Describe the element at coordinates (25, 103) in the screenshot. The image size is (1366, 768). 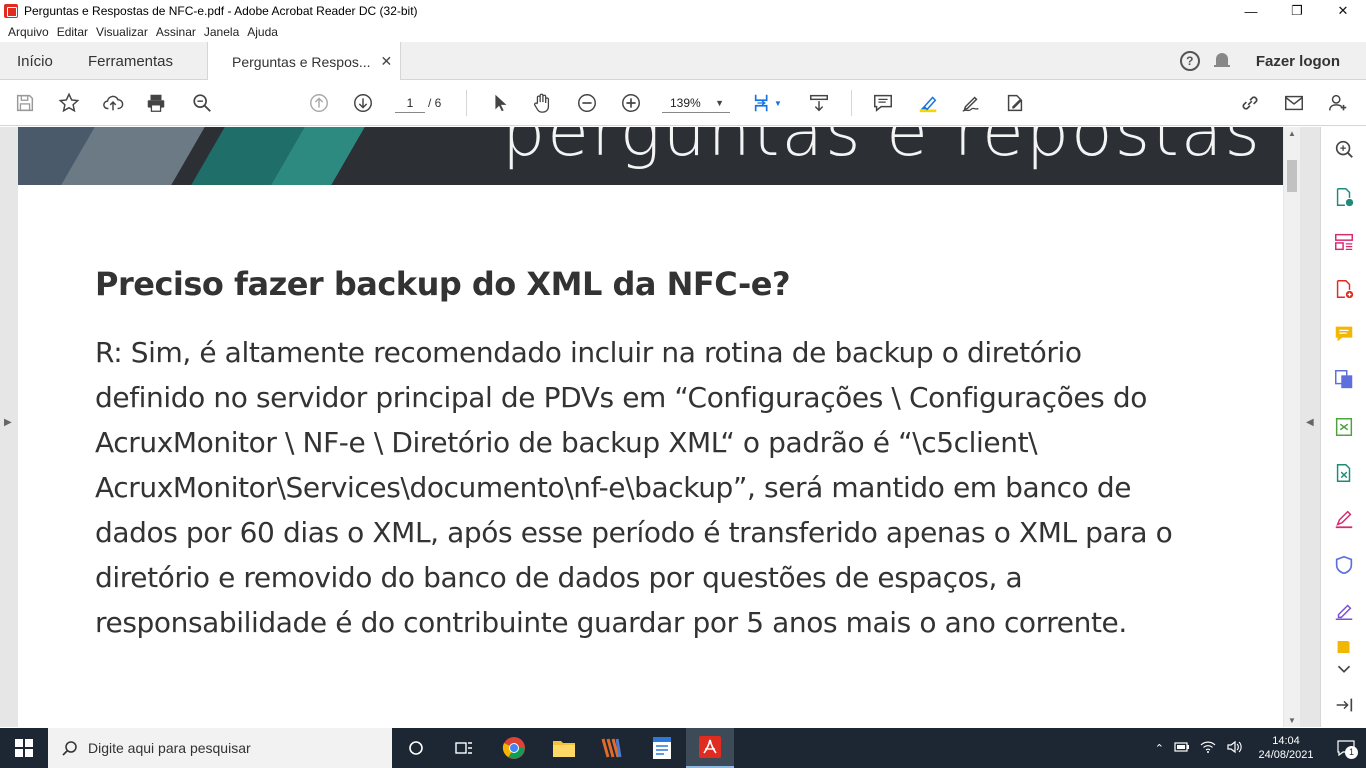
I see `save-icon` at that location.